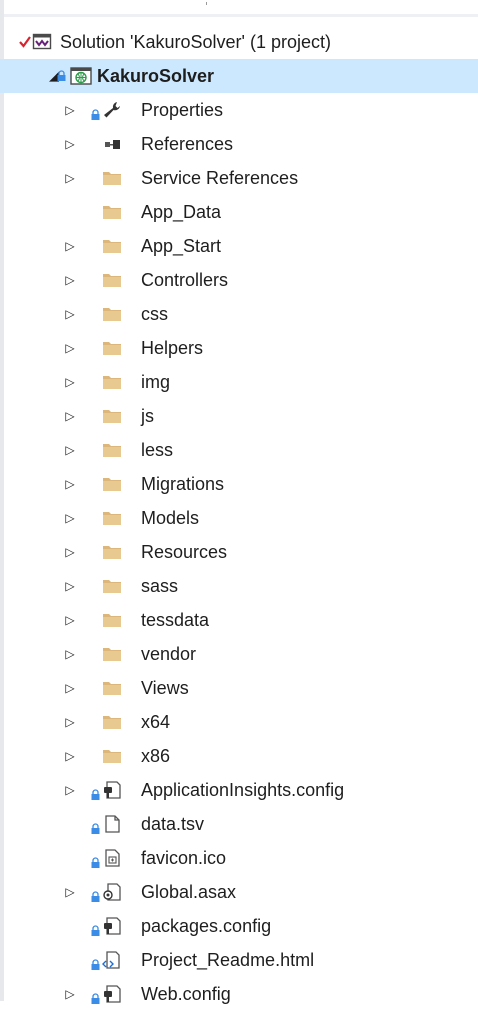  What do you see at coordinates (239, 756) in the screenshot?
I see `tree-item: ▷ x86` at bounding box center [239, 756].